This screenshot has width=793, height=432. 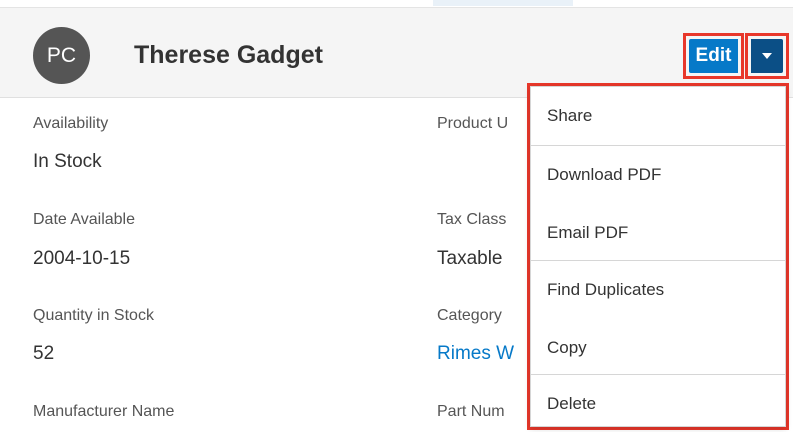 What do you see at coordinates (472, 219) in the screenshot?
I see `field-label-tax-class: Tax Class` at bounding box center [472, 219].